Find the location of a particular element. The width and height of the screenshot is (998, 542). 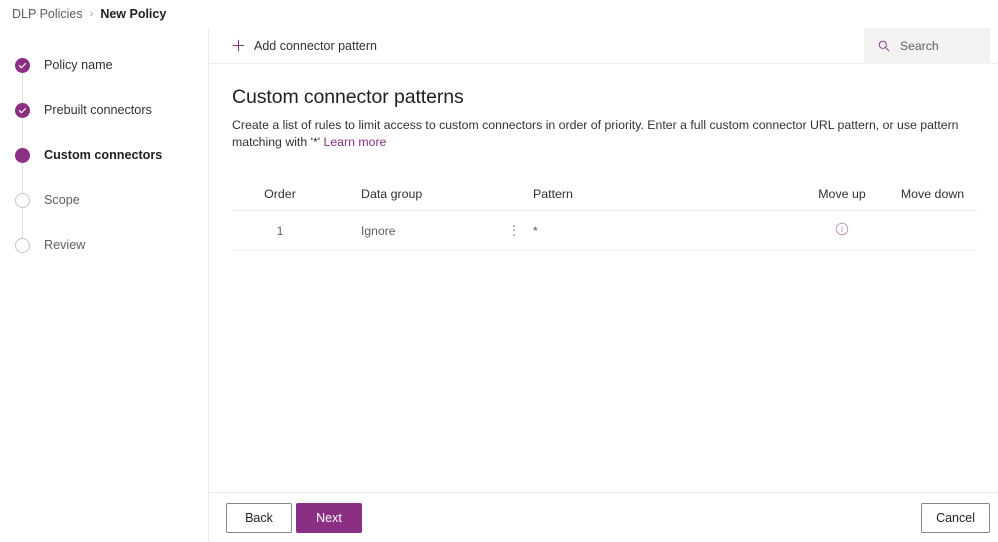

add-connector-pattern-button: Add connector pattern is located at coordinates (298, 45).